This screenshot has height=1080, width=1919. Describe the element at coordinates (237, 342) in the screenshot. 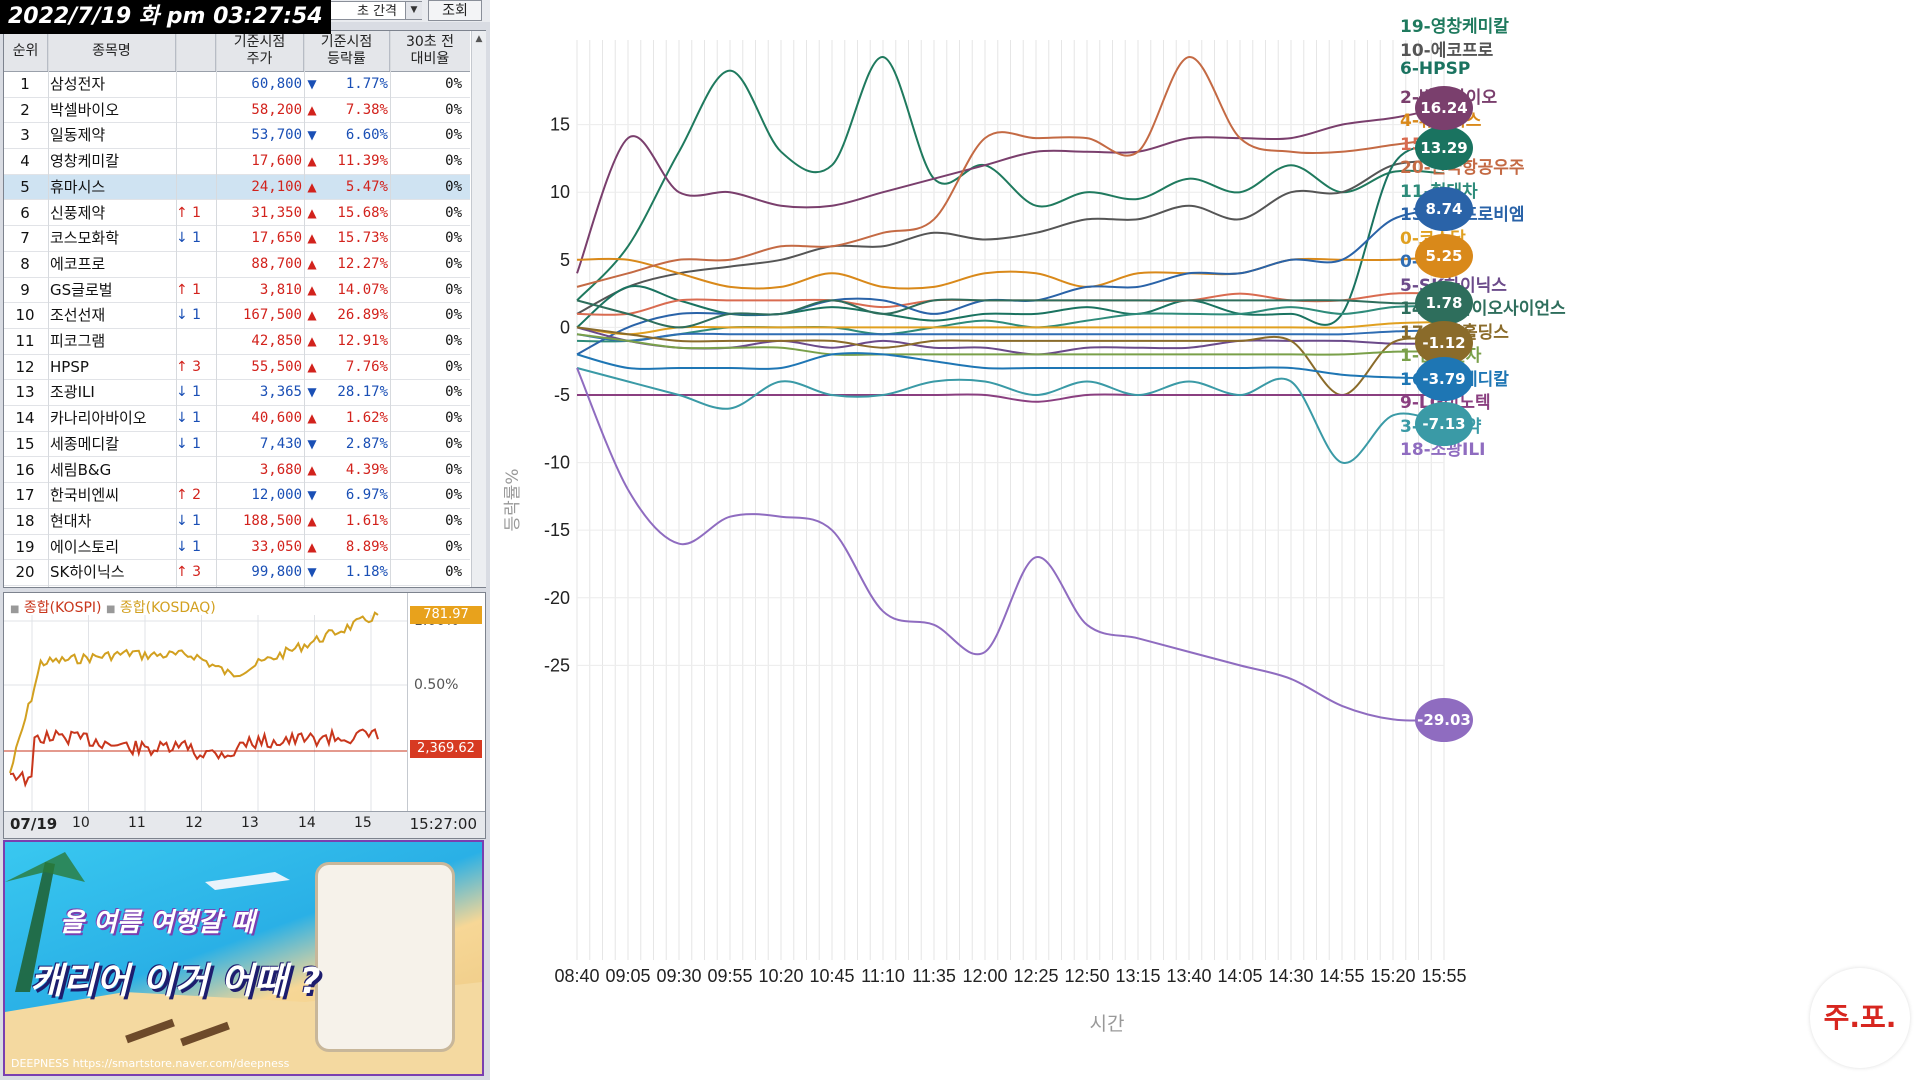

I see `table-row: 11 피코그램 42,850 ▲ 12.91% 0%` at that location.